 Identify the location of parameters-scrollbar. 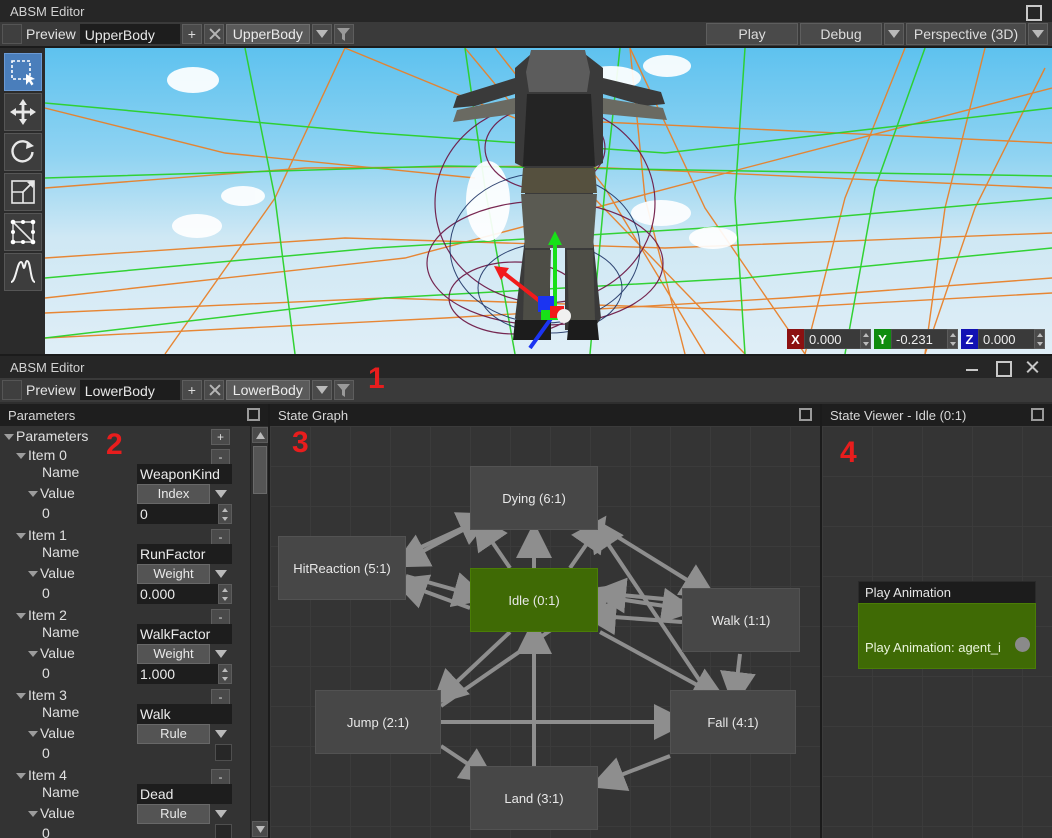
(259, 632).